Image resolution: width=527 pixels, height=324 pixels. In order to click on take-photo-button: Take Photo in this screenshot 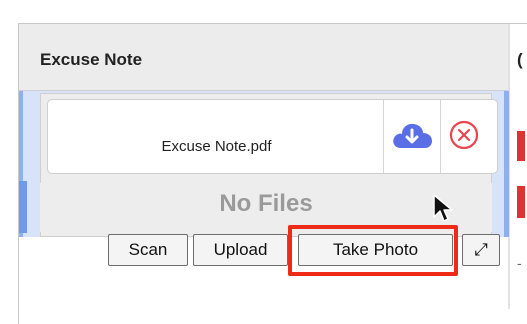, I will do `click(375, 250)`.